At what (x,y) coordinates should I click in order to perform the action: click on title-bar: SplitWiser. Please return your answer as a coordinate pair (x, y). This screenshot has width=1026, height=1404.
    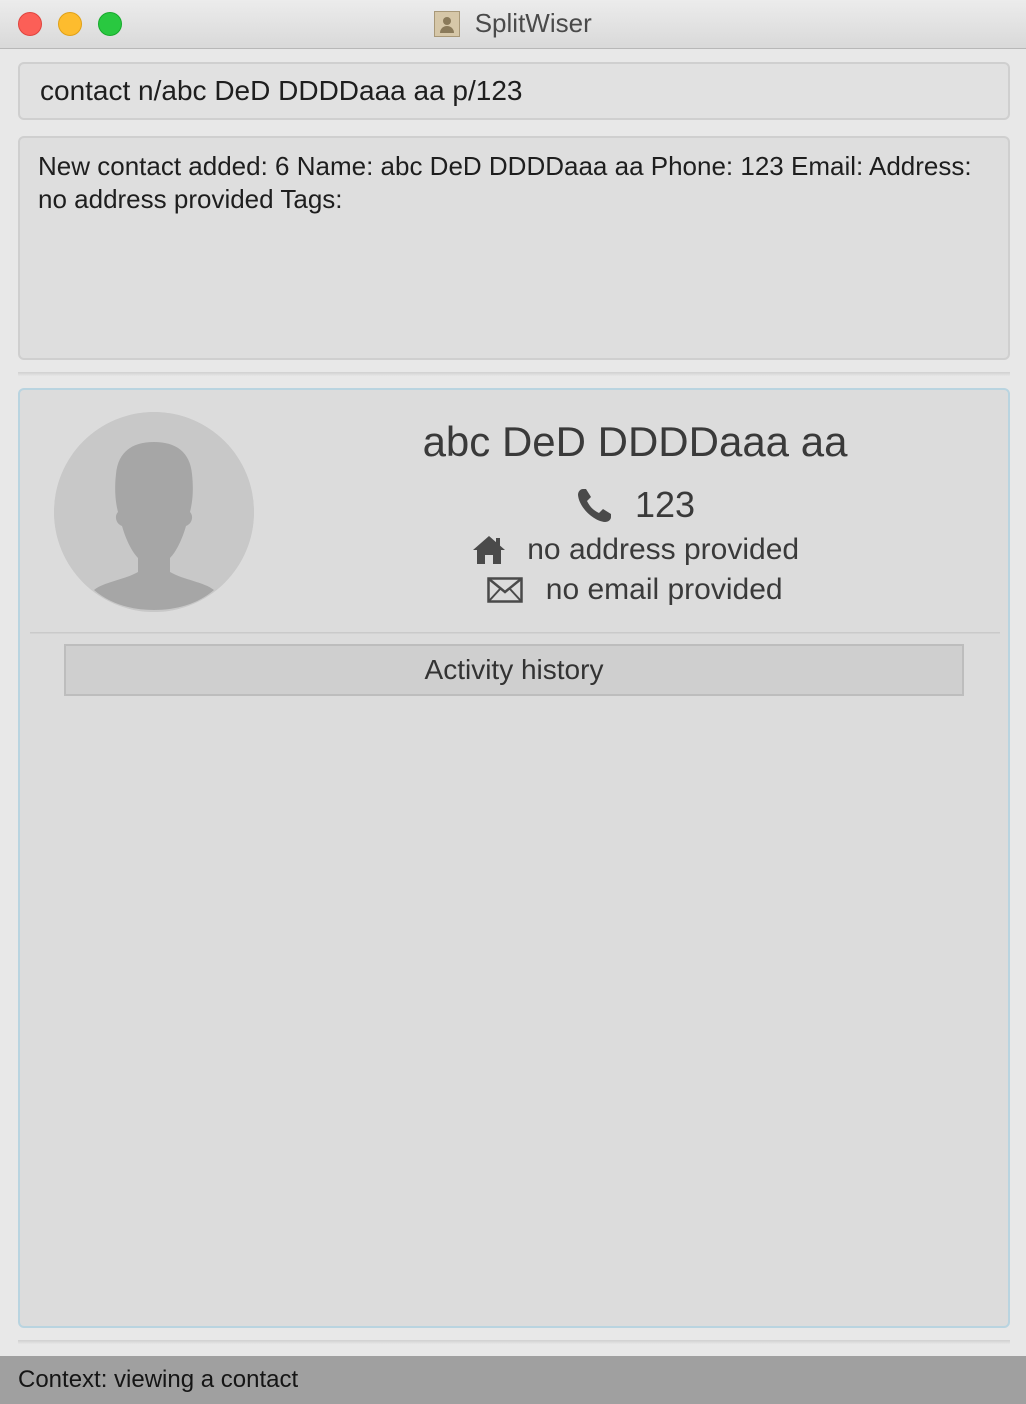
    Looking at the image, I should click on (513, 24).